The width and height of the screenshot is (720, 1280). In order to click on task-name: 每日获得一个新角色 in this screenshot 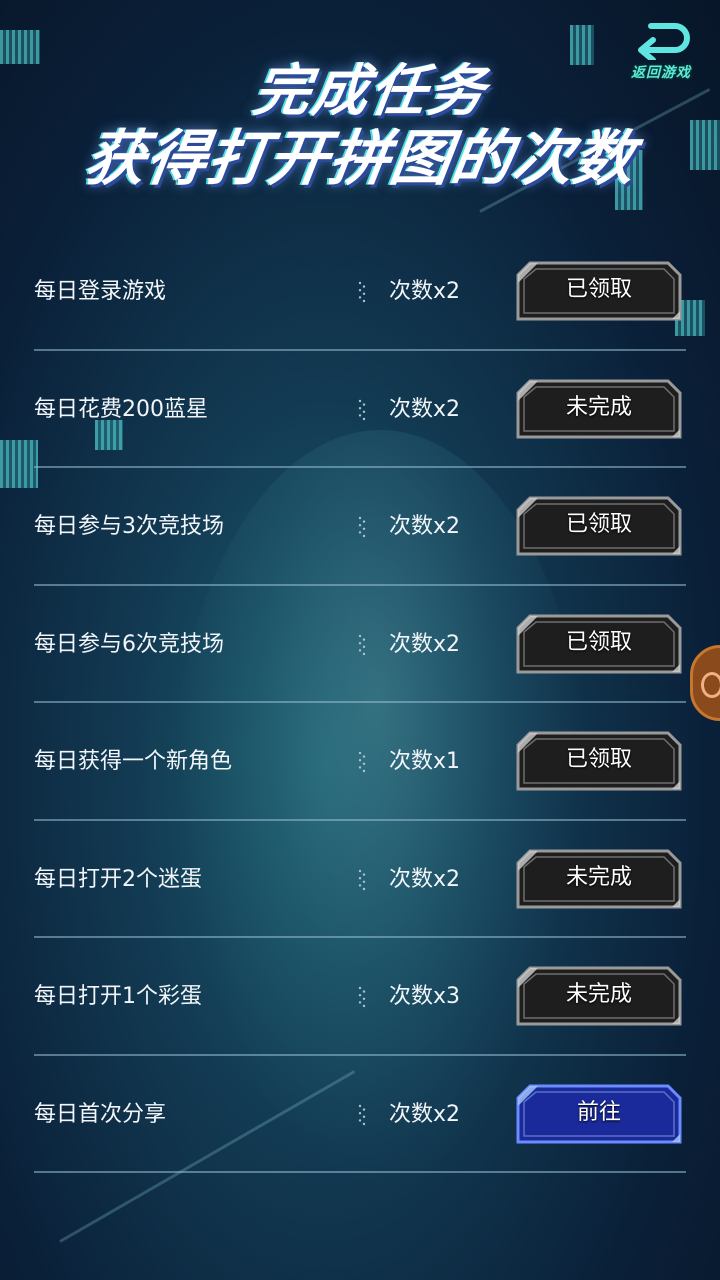, I will do `click(133, 761)`.